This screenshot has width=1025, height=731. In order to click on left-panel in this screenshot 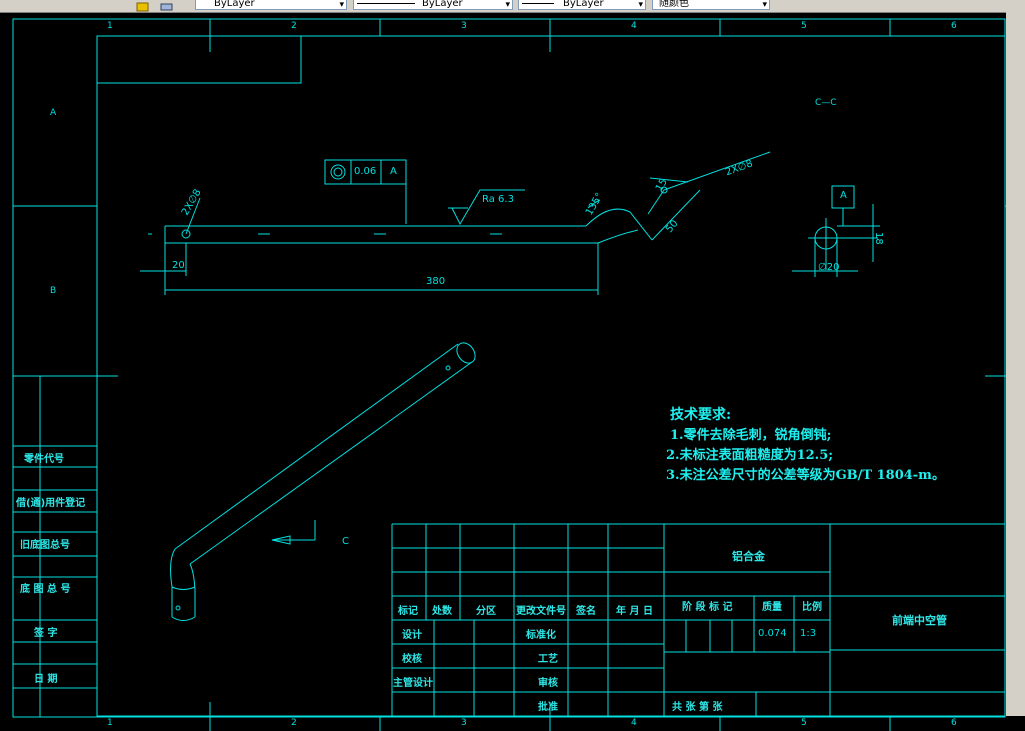, I will do `click(55, 546)`.